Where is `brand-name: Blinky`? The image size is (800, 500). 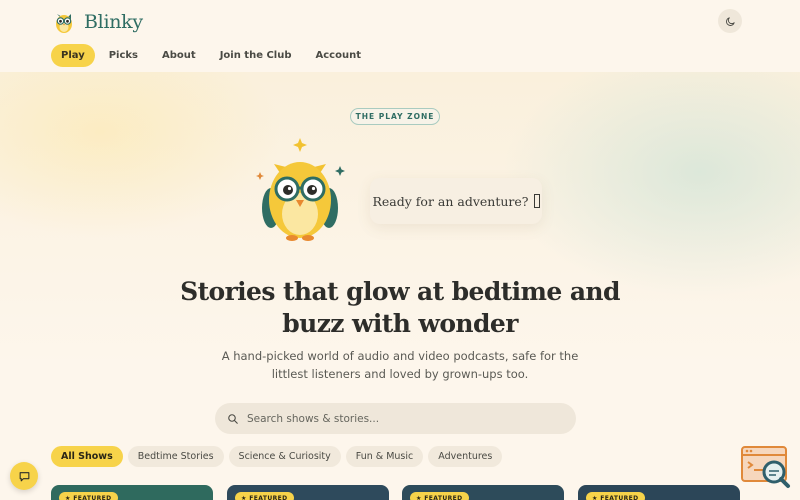 brand-name: Blinky is located at coordinates (113, 22).